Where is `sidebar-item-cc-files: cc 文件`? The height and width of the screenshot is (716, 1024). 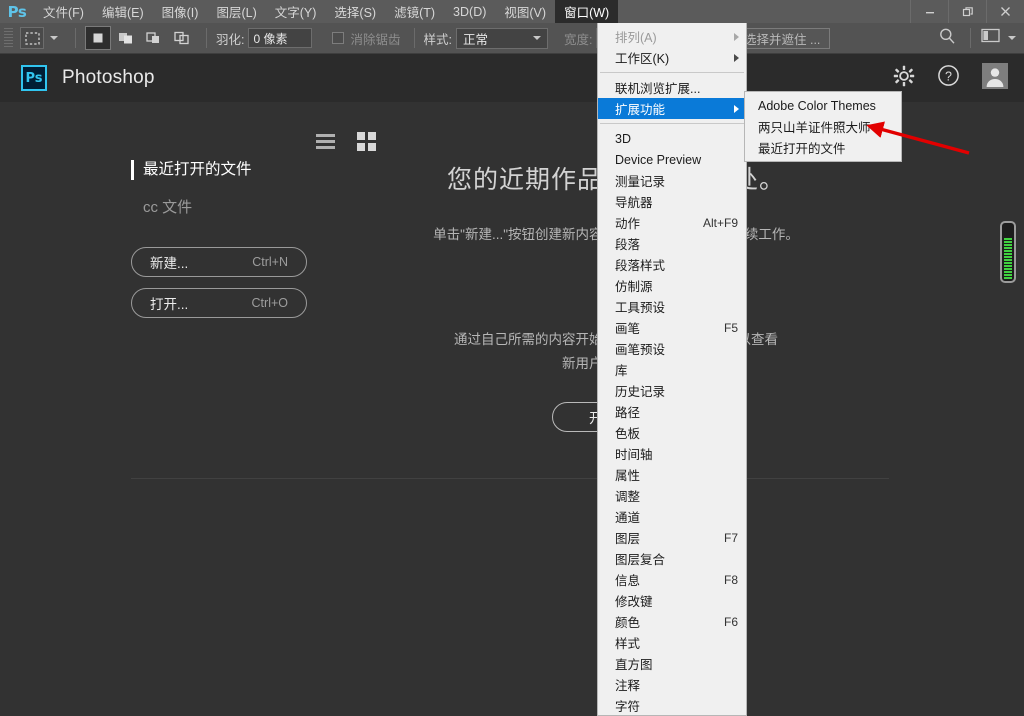 sidebar-item-cc-files: cc 文件 is located at coordinates (226, 206).